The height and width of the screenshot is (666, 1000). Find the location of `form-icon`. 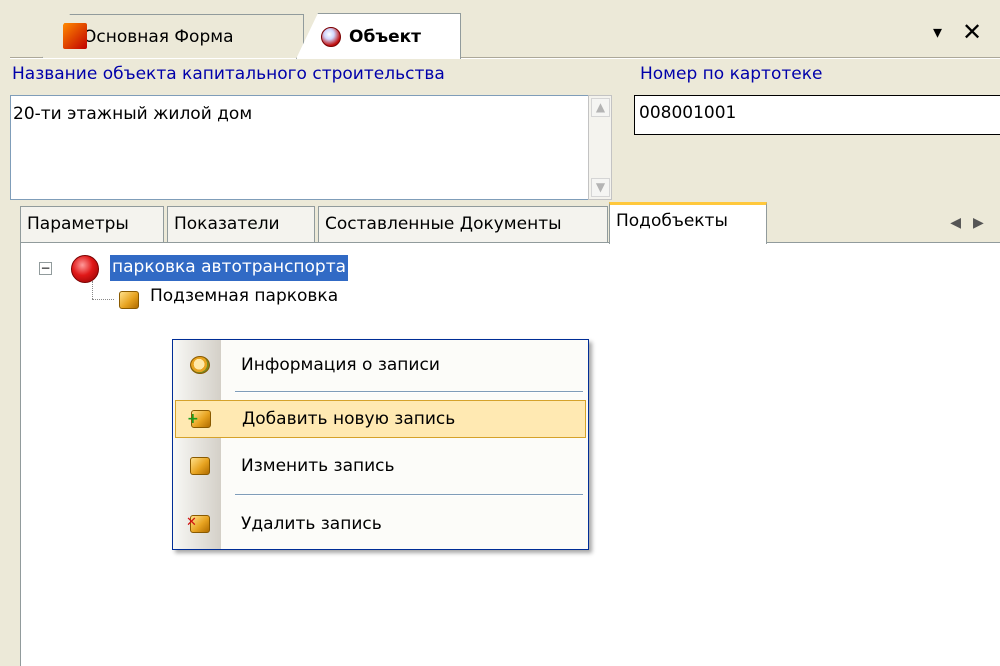

form-icon is located at coordinates (75, 36).